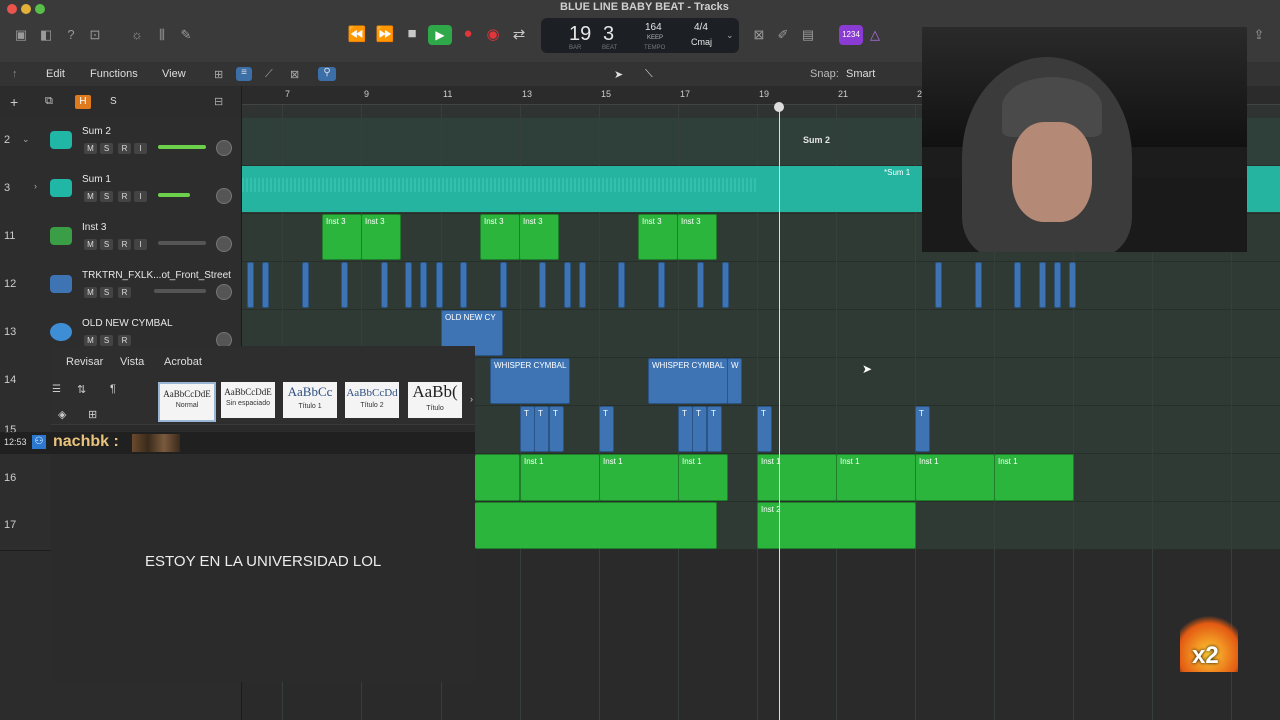 The image size is (1280, 720). I want to click on midi-region: Inst 2, so click(836, 525).